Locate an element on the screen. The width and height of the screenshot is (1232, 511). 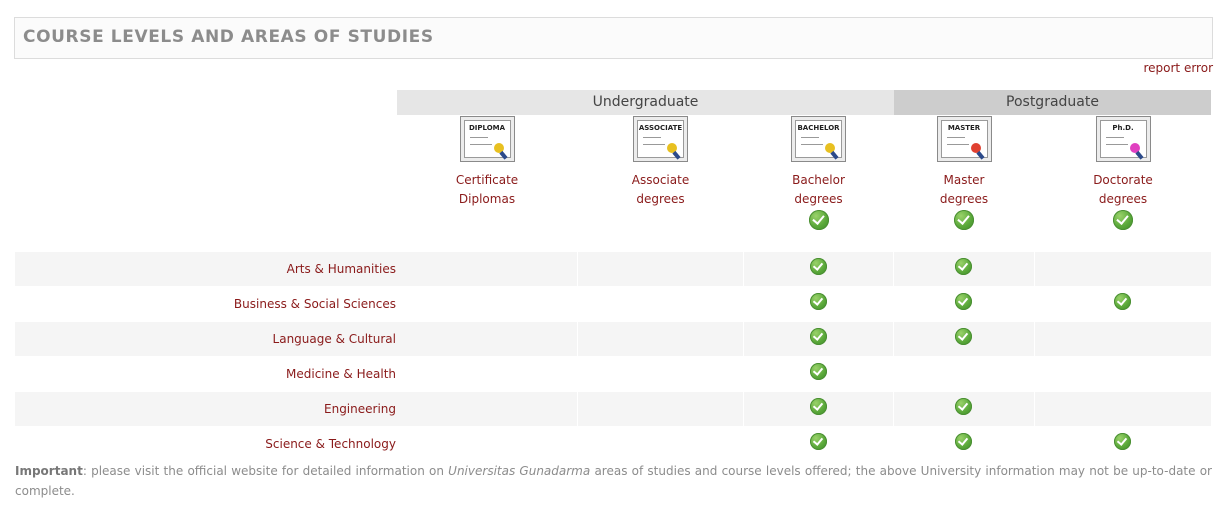
level-link-bachelor: Bachelor degrees is located at coordinates (818, 190).